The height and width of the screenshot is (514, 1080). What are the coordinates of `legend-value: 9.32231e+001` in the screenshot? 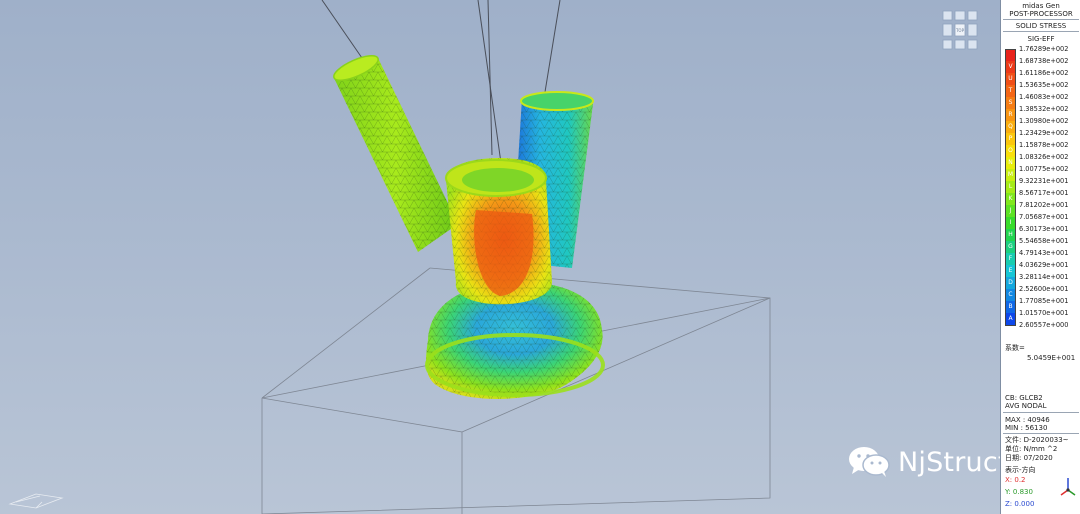 It's located at (1044, 181).